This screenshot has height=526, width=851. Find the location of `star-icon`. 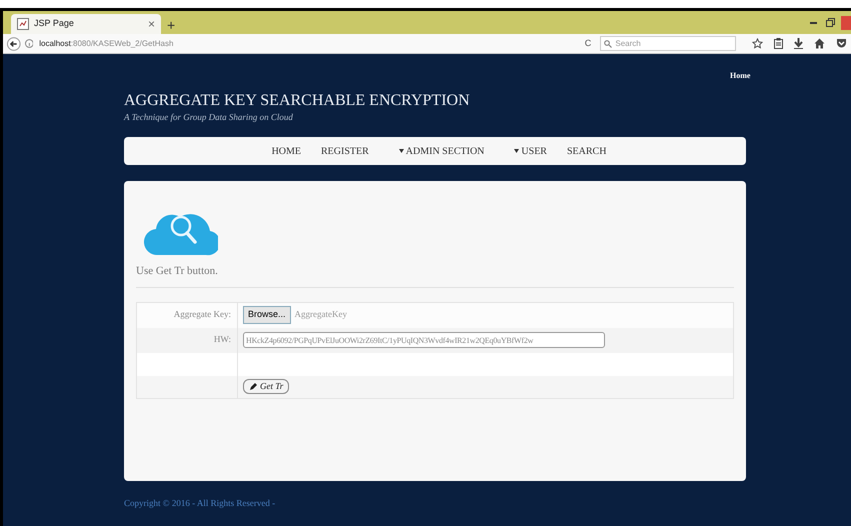

star-icon is located at coordinates (757, 43).